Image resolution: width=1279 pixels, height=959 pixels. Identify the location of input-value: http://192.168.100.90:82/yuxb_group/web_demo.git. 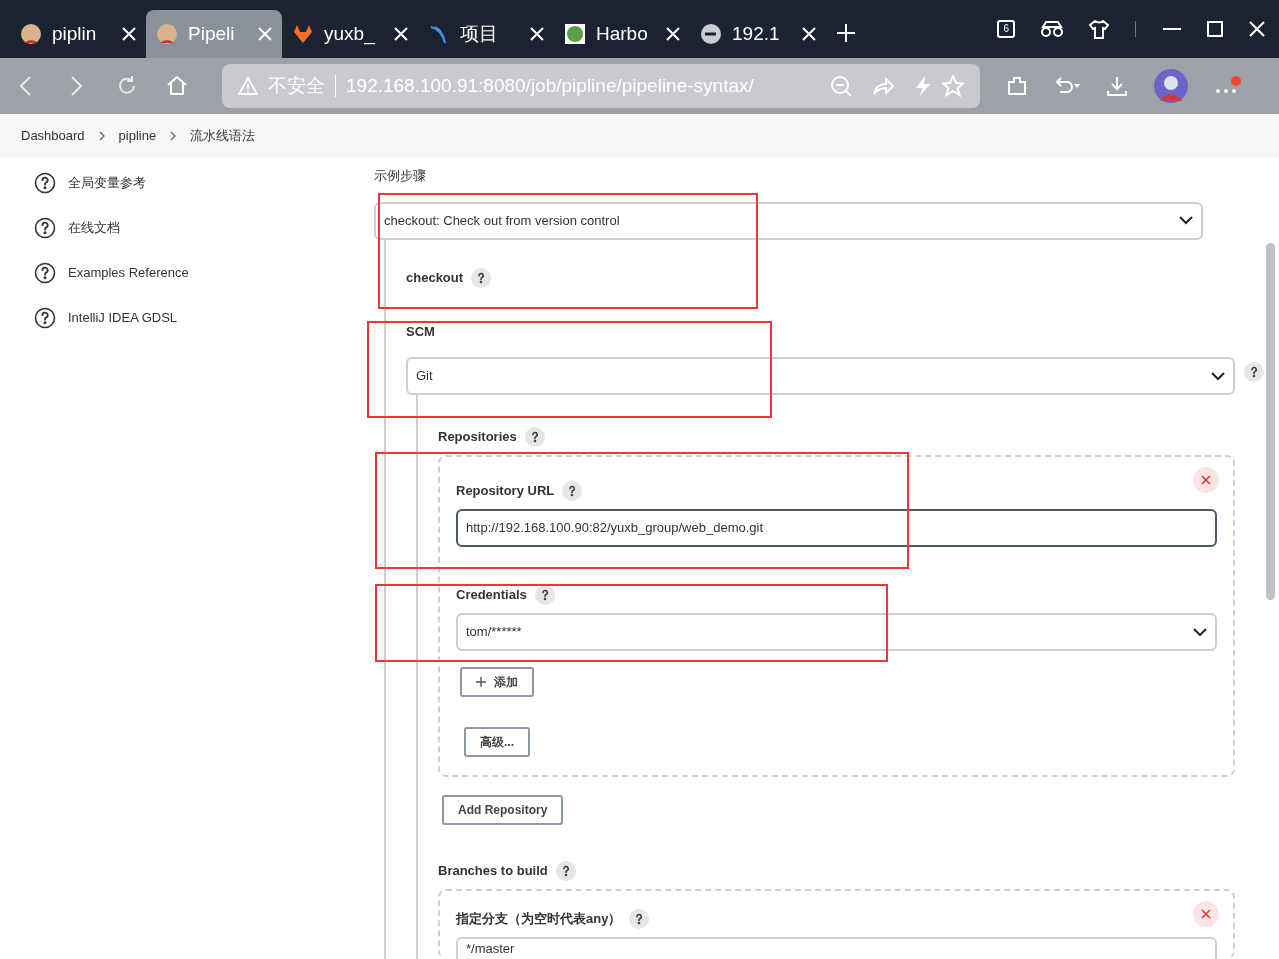
(615, 528).